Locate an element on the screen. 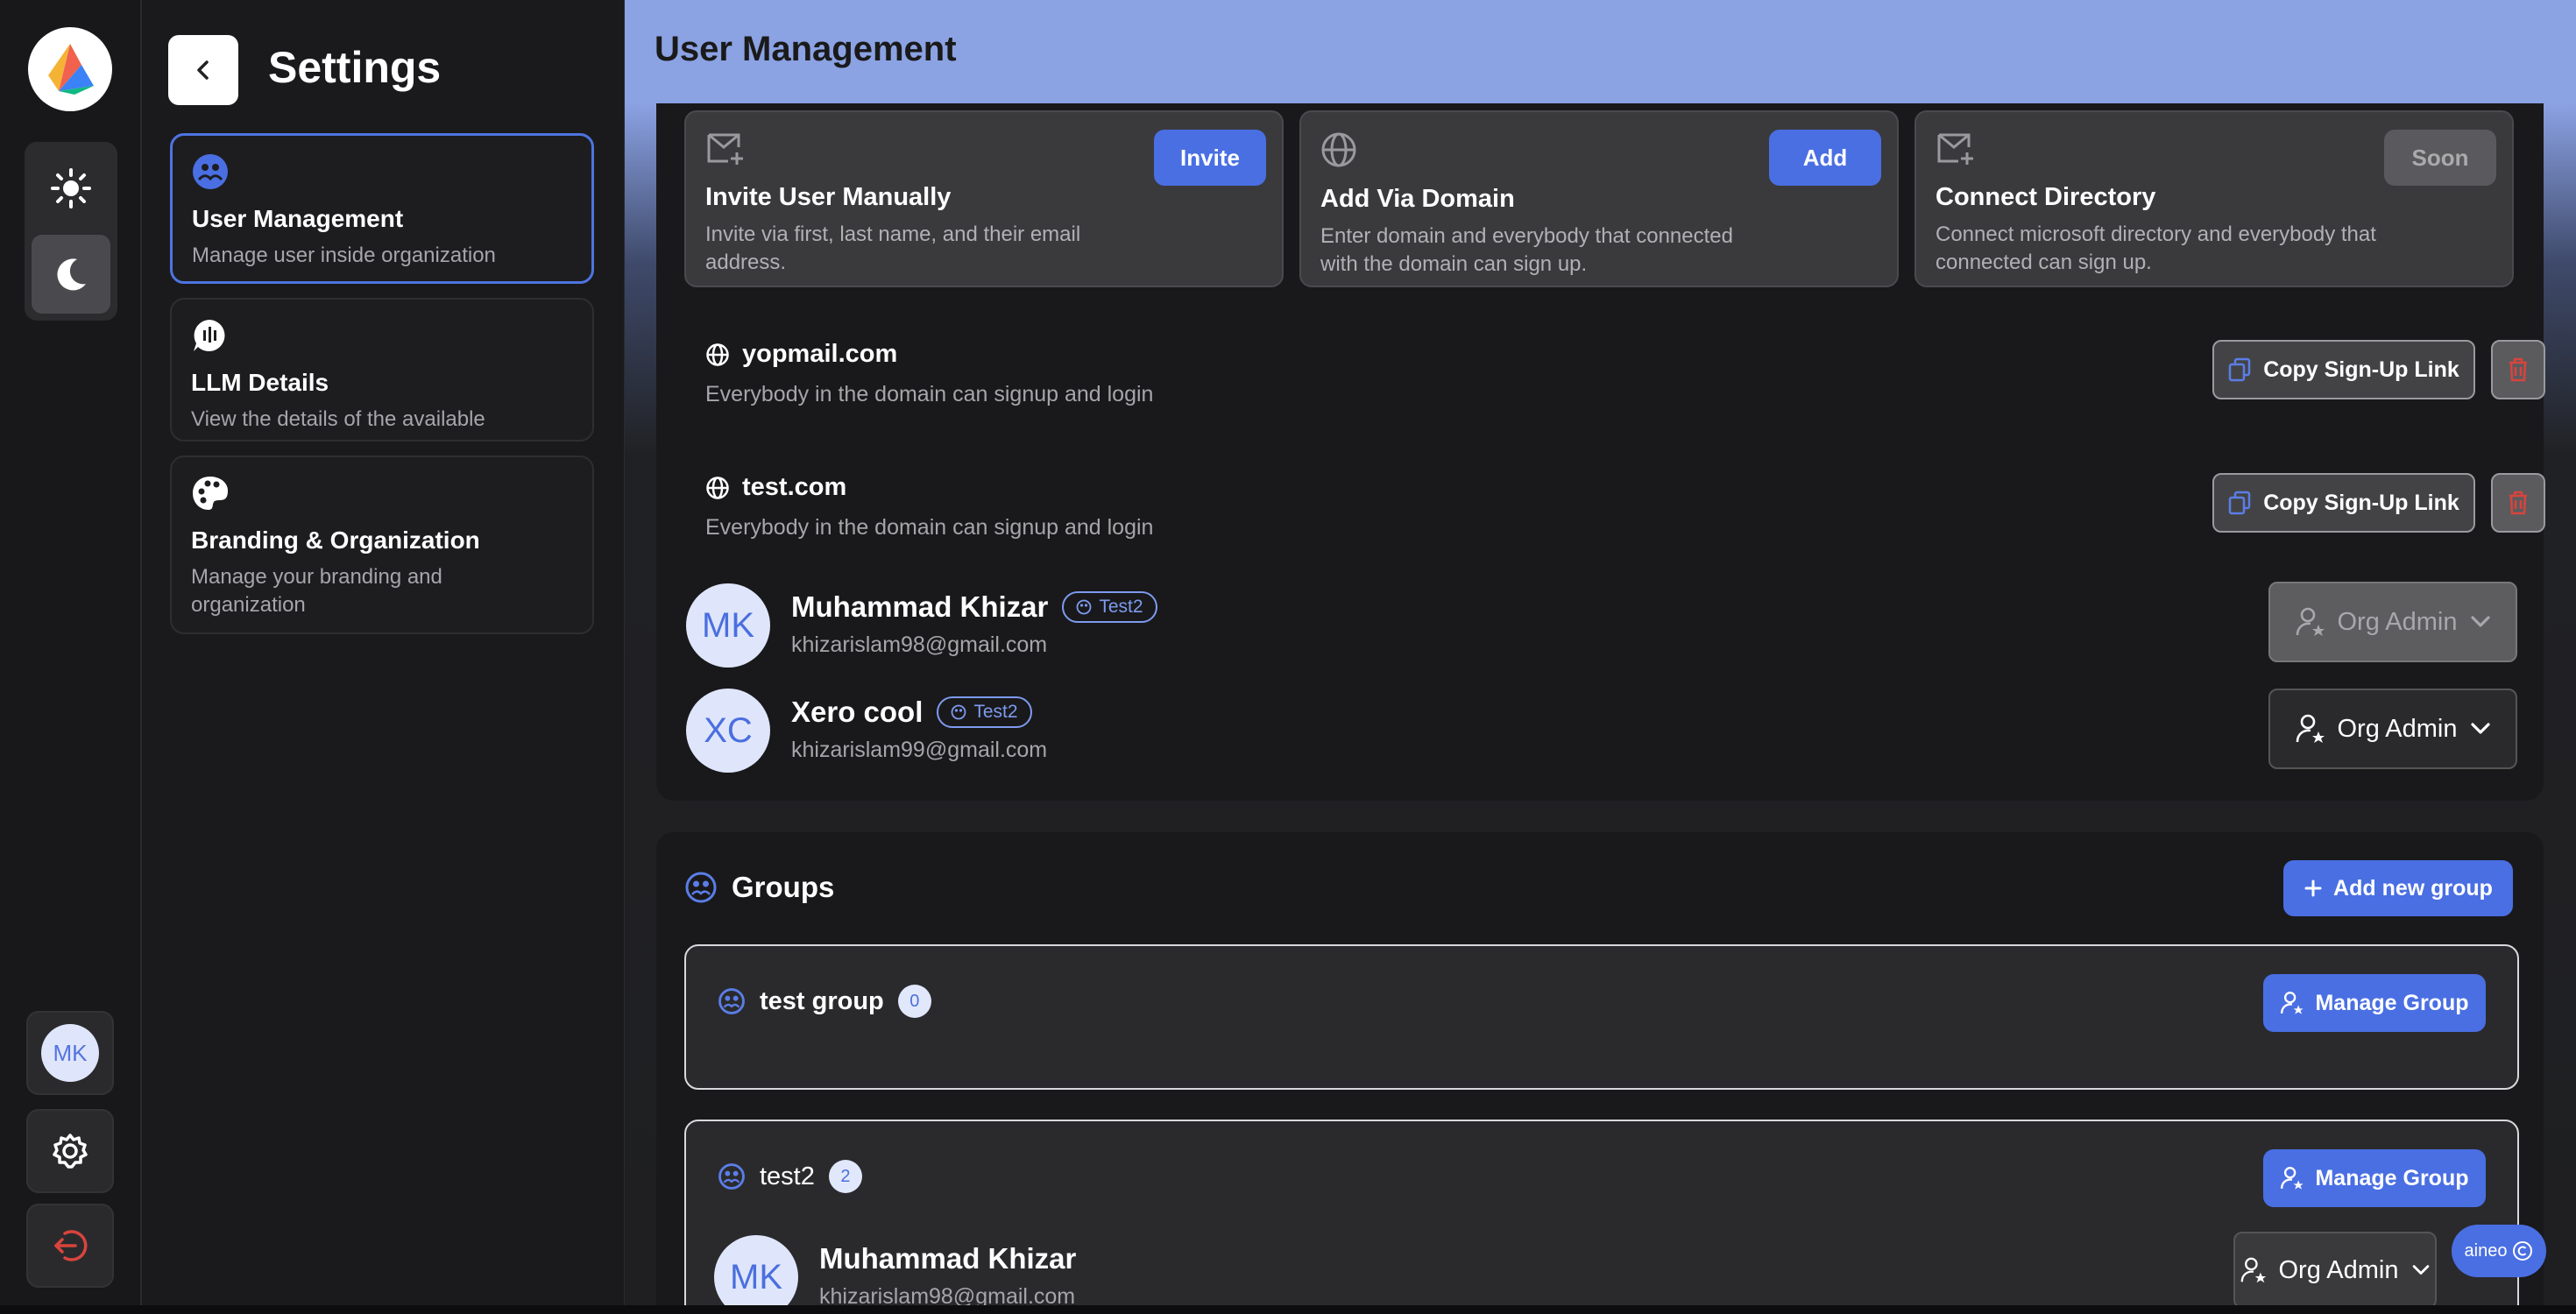  aineo-label: aineo is located at coordinates (2486, 1250).